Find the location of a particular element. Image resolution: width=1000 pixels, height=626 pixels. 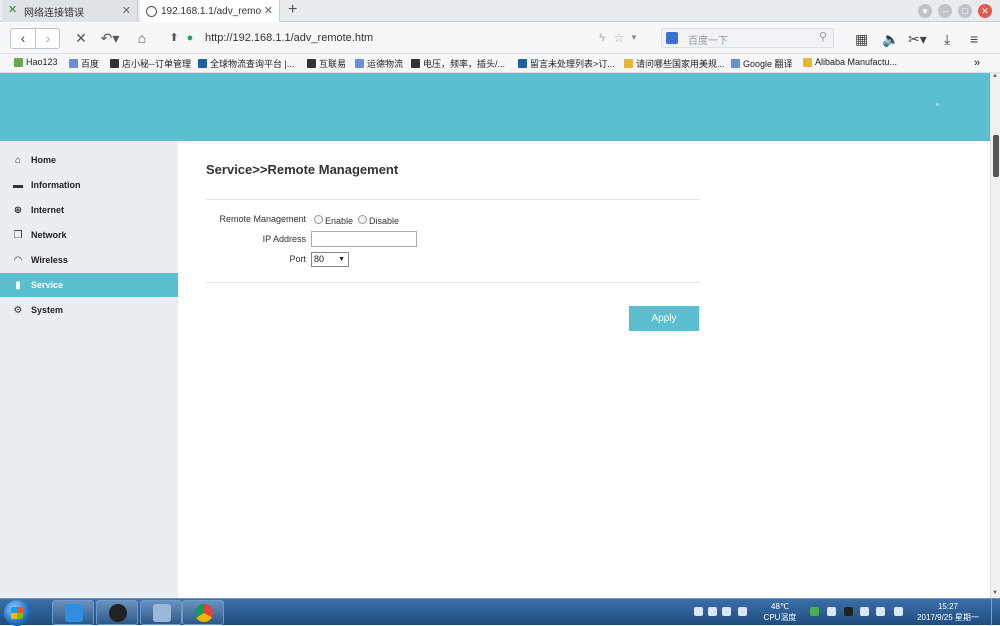

baidu-icon is located at coordinates (672, 38).